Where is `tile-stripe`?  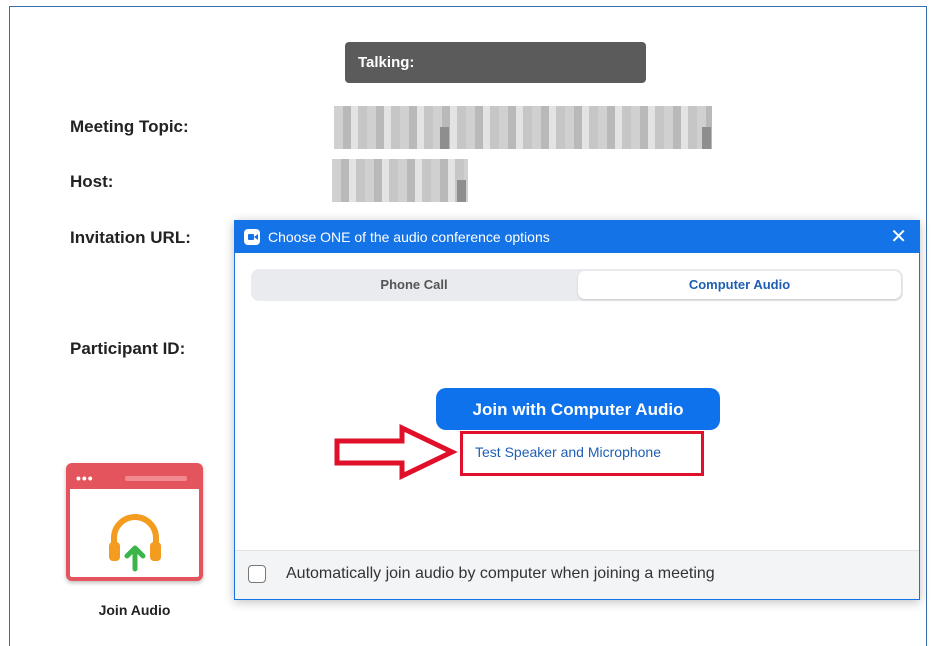 tile-stripe is located at coordinates (156, 478).